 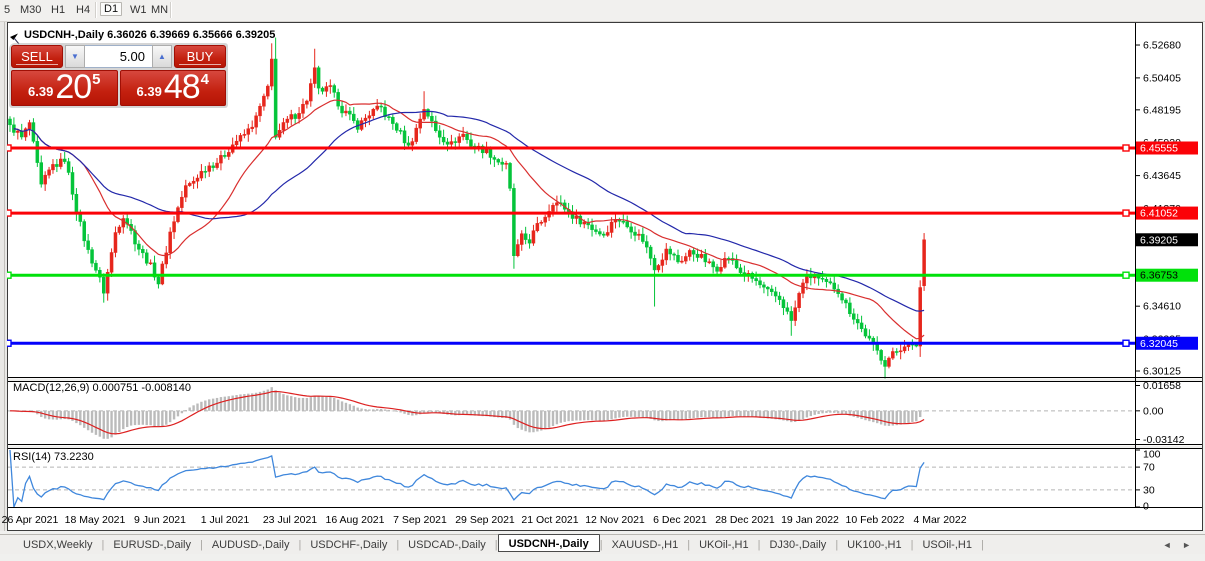 I want to click on volume-decrease-button: ▼, so click(x=75, y=56).